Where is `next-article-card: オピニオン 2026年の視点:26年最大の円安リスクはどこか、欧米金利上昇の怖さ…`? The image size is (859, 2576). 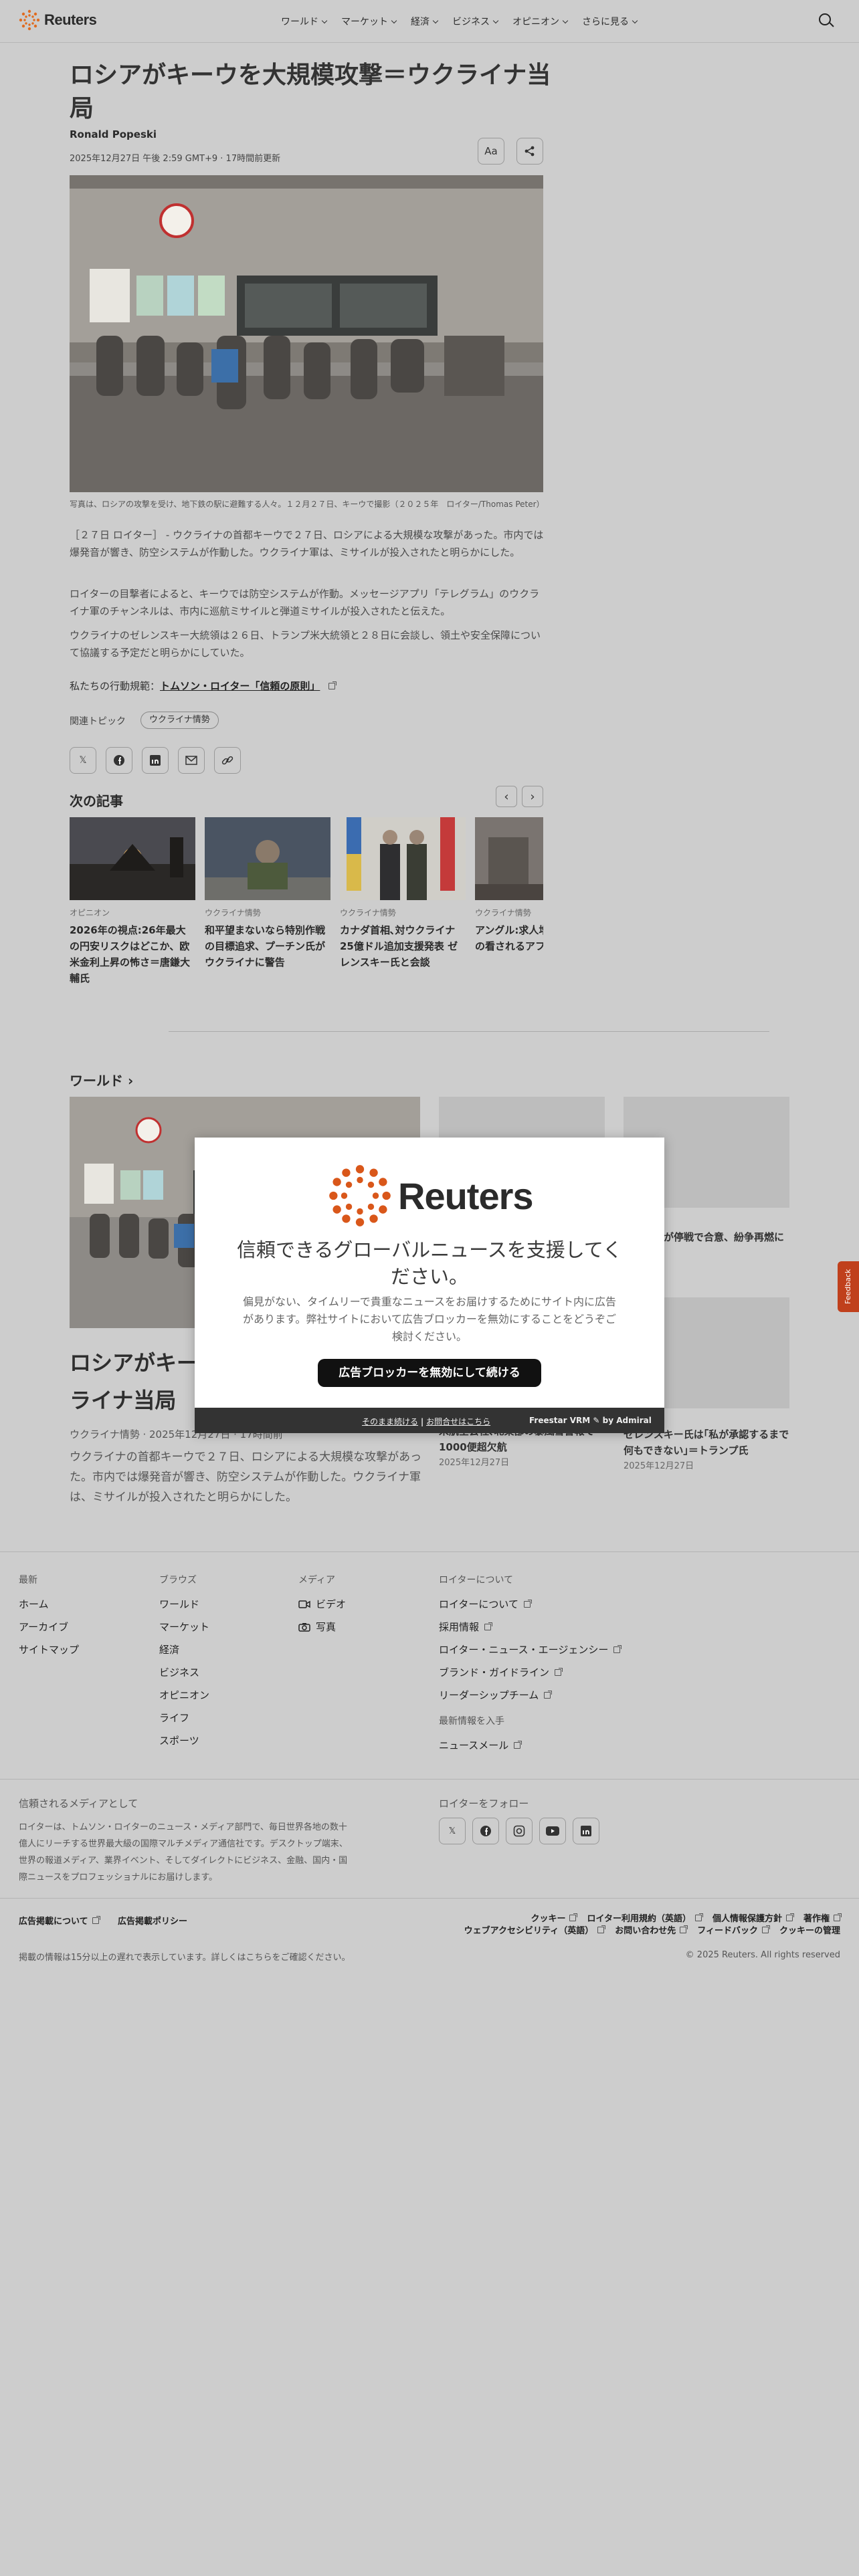
next-article-card: オピニオン 2026年の視点:26年最大の円安リスクはどこか、欧米金利上昇の怖さ… is located at coordinates (132, 901).